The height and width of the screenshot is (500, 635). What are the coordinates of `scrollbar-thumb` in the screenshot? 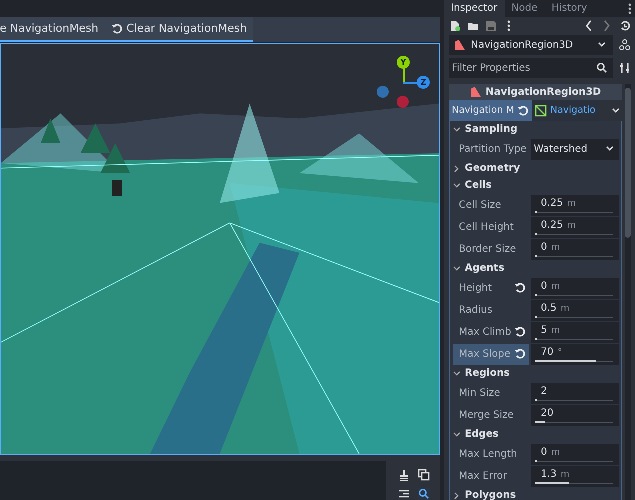 It's located at (628, 163).